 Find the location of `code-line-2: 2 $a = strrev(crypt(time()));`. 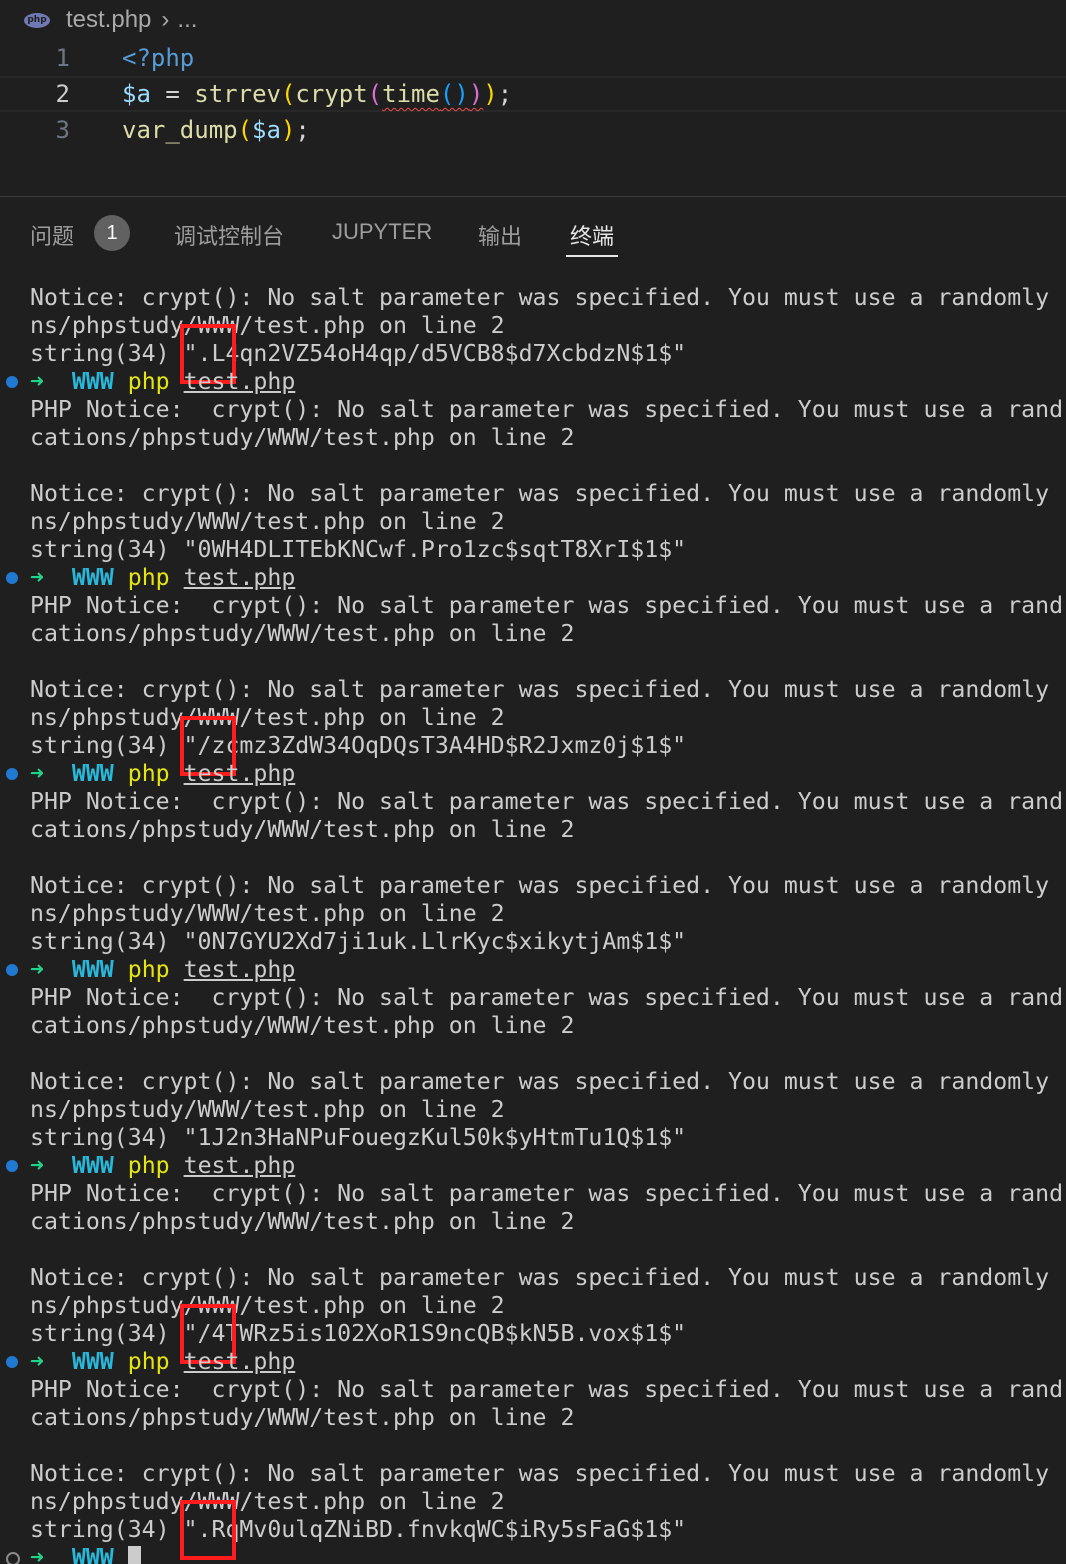

code-line-2: 2 $a = strrev(crypt(time())); is located at coordinates (533, 94).